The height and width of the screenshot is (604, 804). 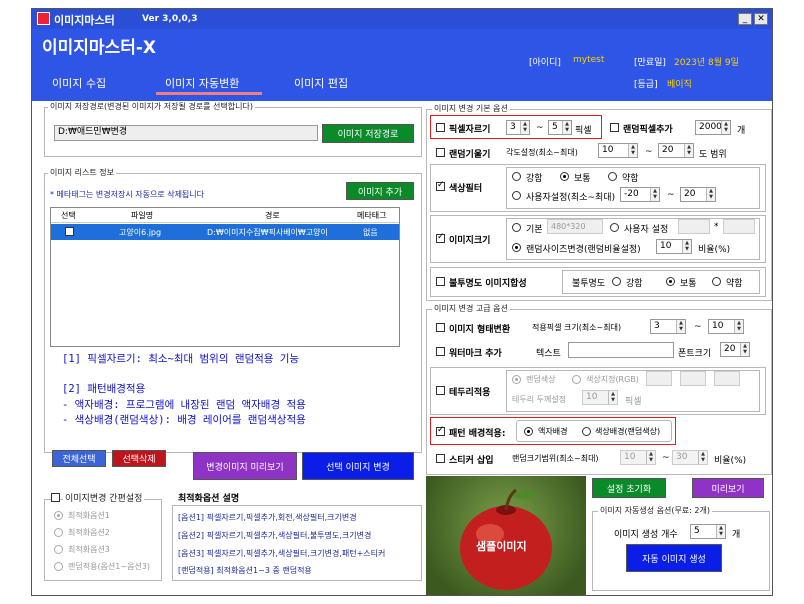 What do you see at coordinates (58, 566) in the screenshot?
I see `simple-option-random-radio` at bounding box center [58, 566].